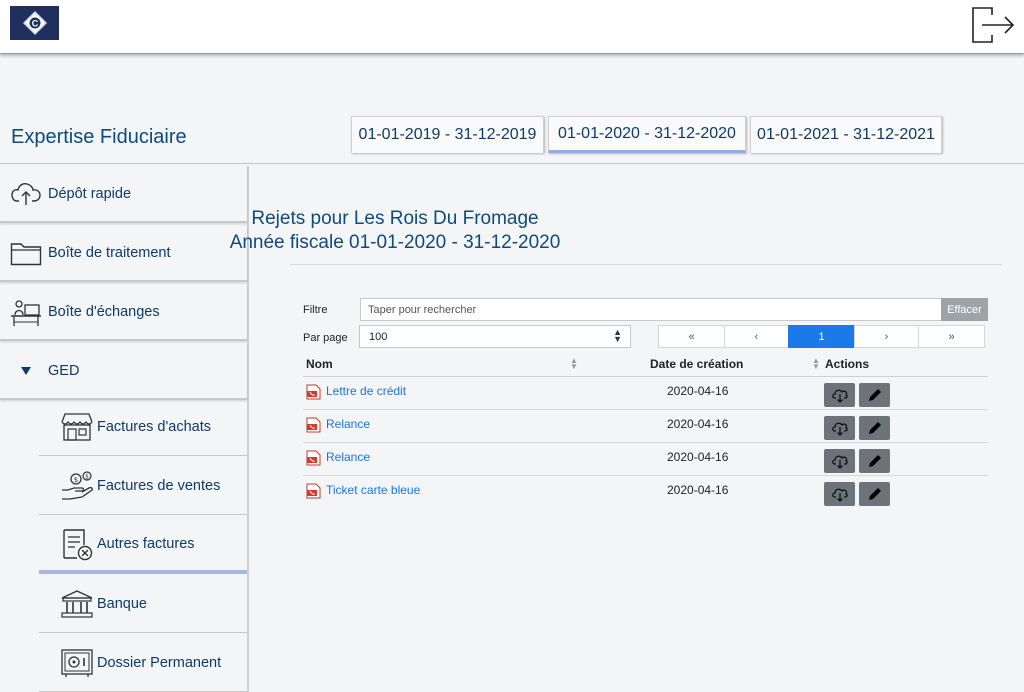  I want to click on company-name: Expertise Fiduciaire, so click(99, 137).